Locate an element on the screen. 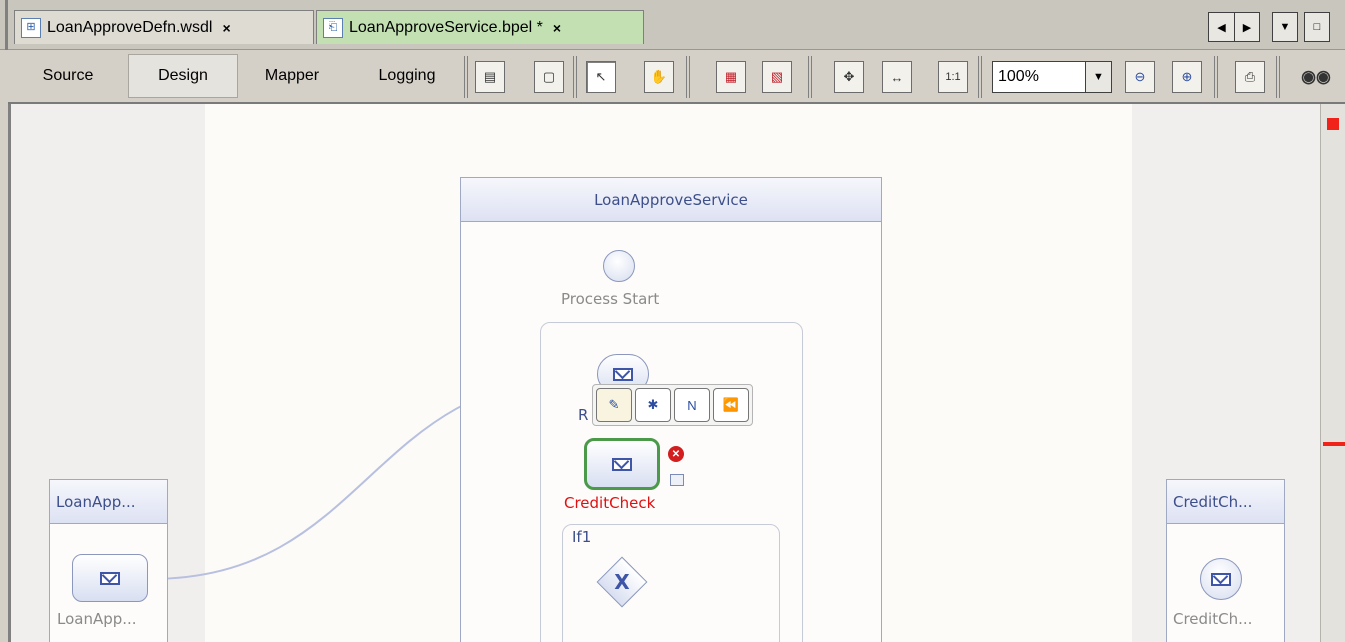 This screenshot has height=642, width=1345. element-action-popup: ✎ ✱ N ⏪ is located at coordinates (672, 405).